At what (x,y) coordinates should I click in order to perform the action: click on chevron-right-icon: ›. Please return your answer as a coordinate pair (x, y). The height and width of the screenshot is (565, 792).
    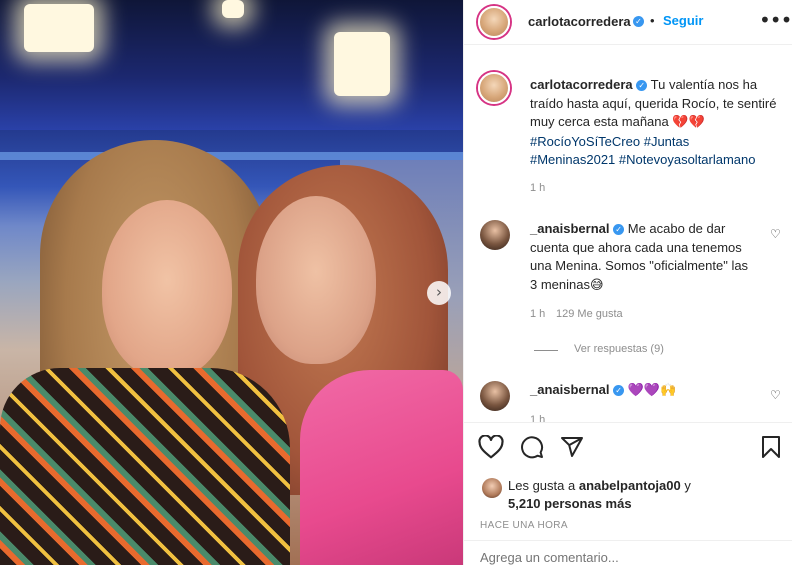
    Looking at the image, I should click on (439, 293).